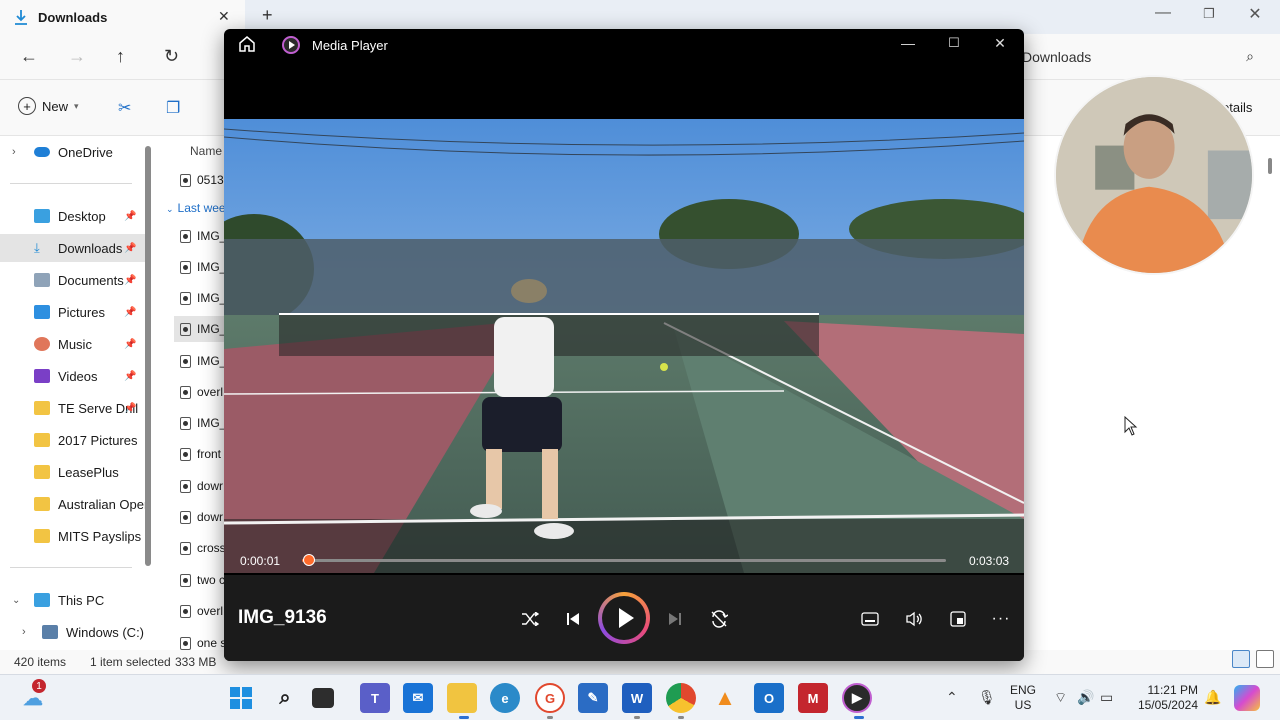 Image resolution: width=1280 pixels, height=720 pixels. What do you see at coordinates (48, 106) in the screenshot?
I see `new-button: + New ▾` at bounding box center [48, 106].